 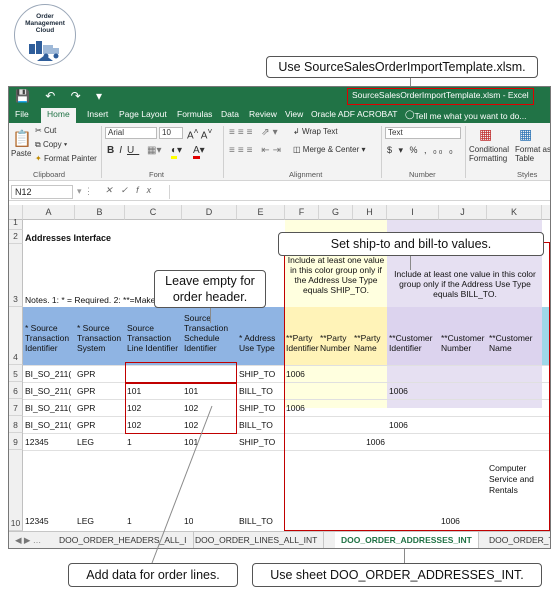 I want to click on callout-sheet-connector, so click(x=404, y=556).